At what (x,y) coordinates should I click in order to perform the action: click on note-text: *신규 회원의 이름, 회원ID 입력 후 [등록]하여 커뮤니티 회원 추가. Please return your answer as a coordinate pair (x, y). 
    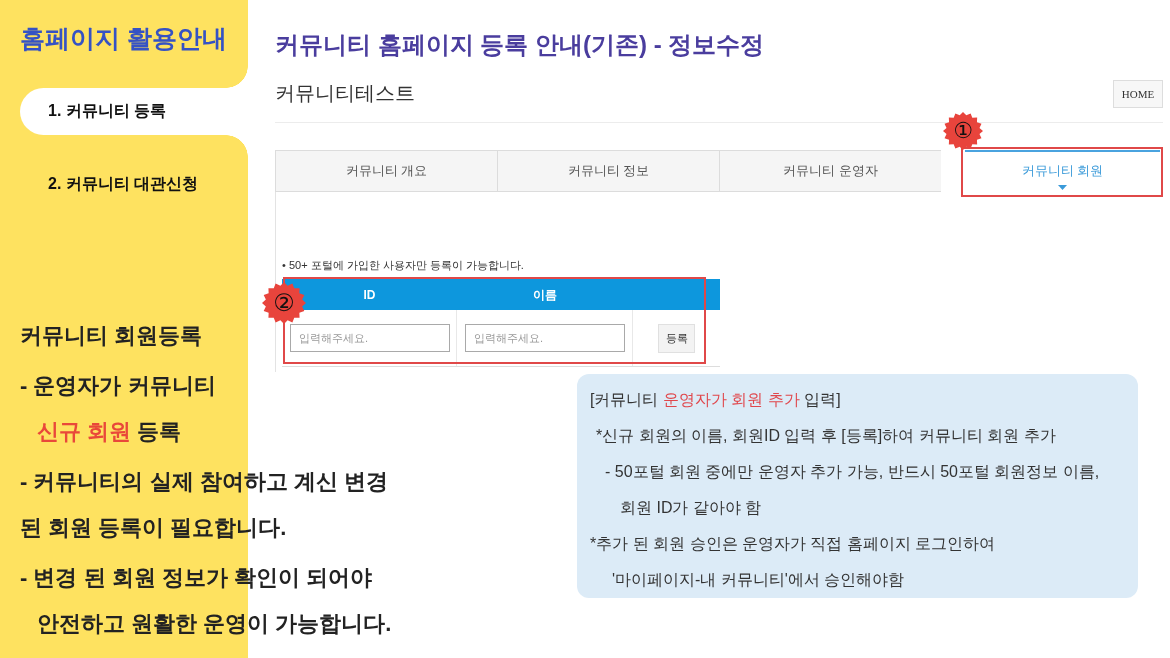
    Looking at the image, I should click on (826, 436).